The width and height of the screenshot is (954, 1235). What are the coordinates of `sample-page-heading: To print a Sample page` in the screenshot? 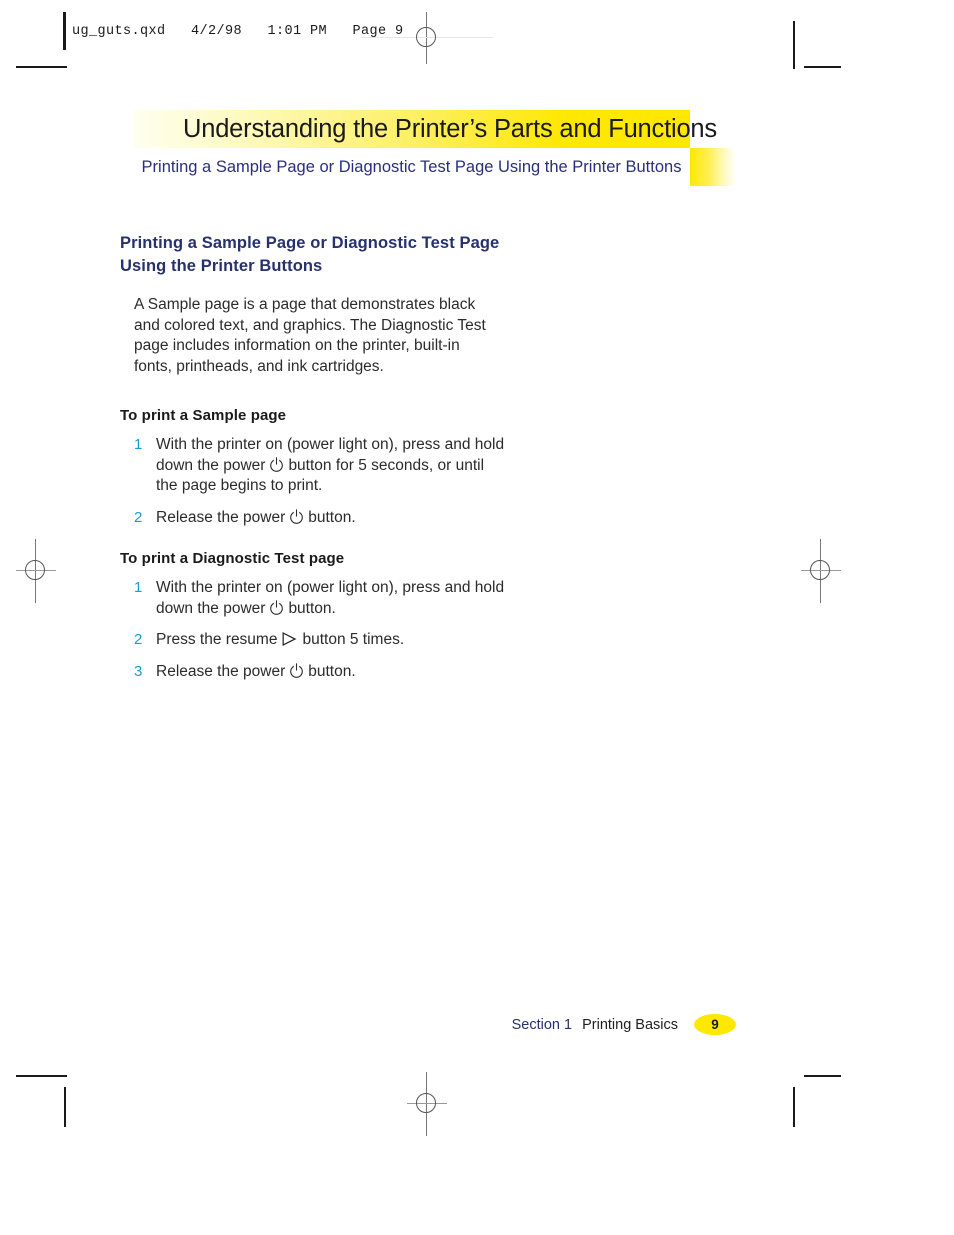 It's located at (203, 415).